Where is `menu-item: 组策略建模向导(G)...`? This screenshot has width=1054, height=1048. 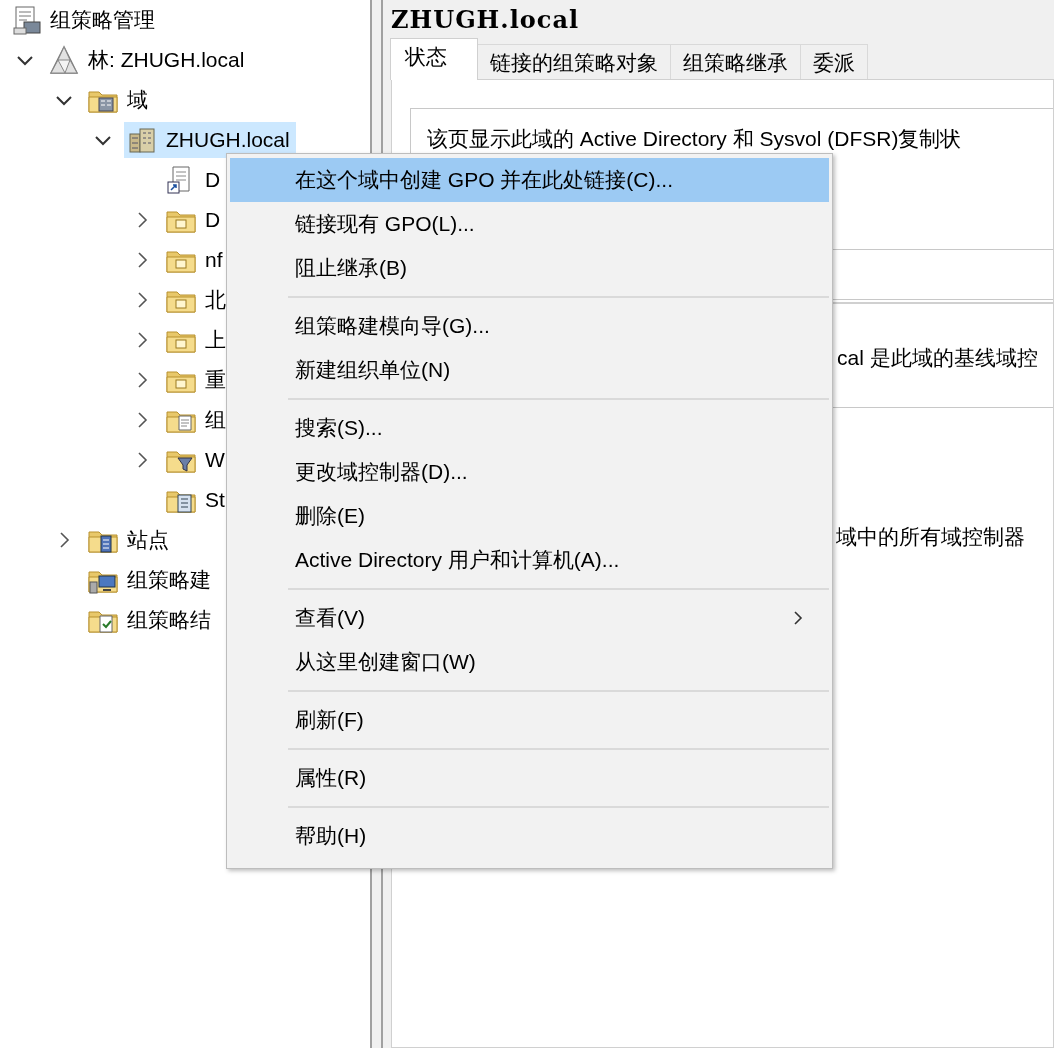
menu-item: 组策略建模向导(G)... is located at coordinates (529, 326).